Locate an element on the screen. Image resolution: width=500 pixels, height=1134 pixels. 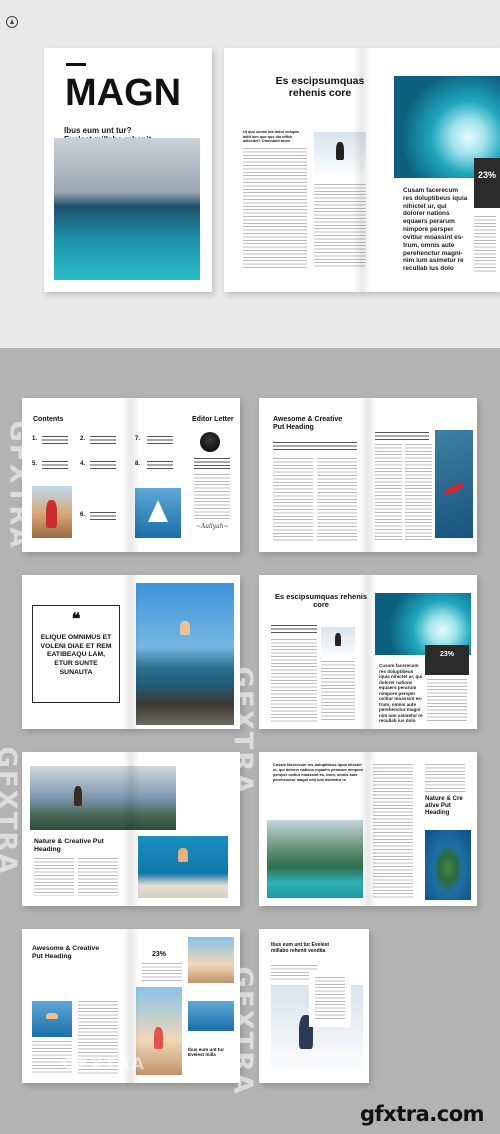
editor-body-text is located at coordinates (212, 497).